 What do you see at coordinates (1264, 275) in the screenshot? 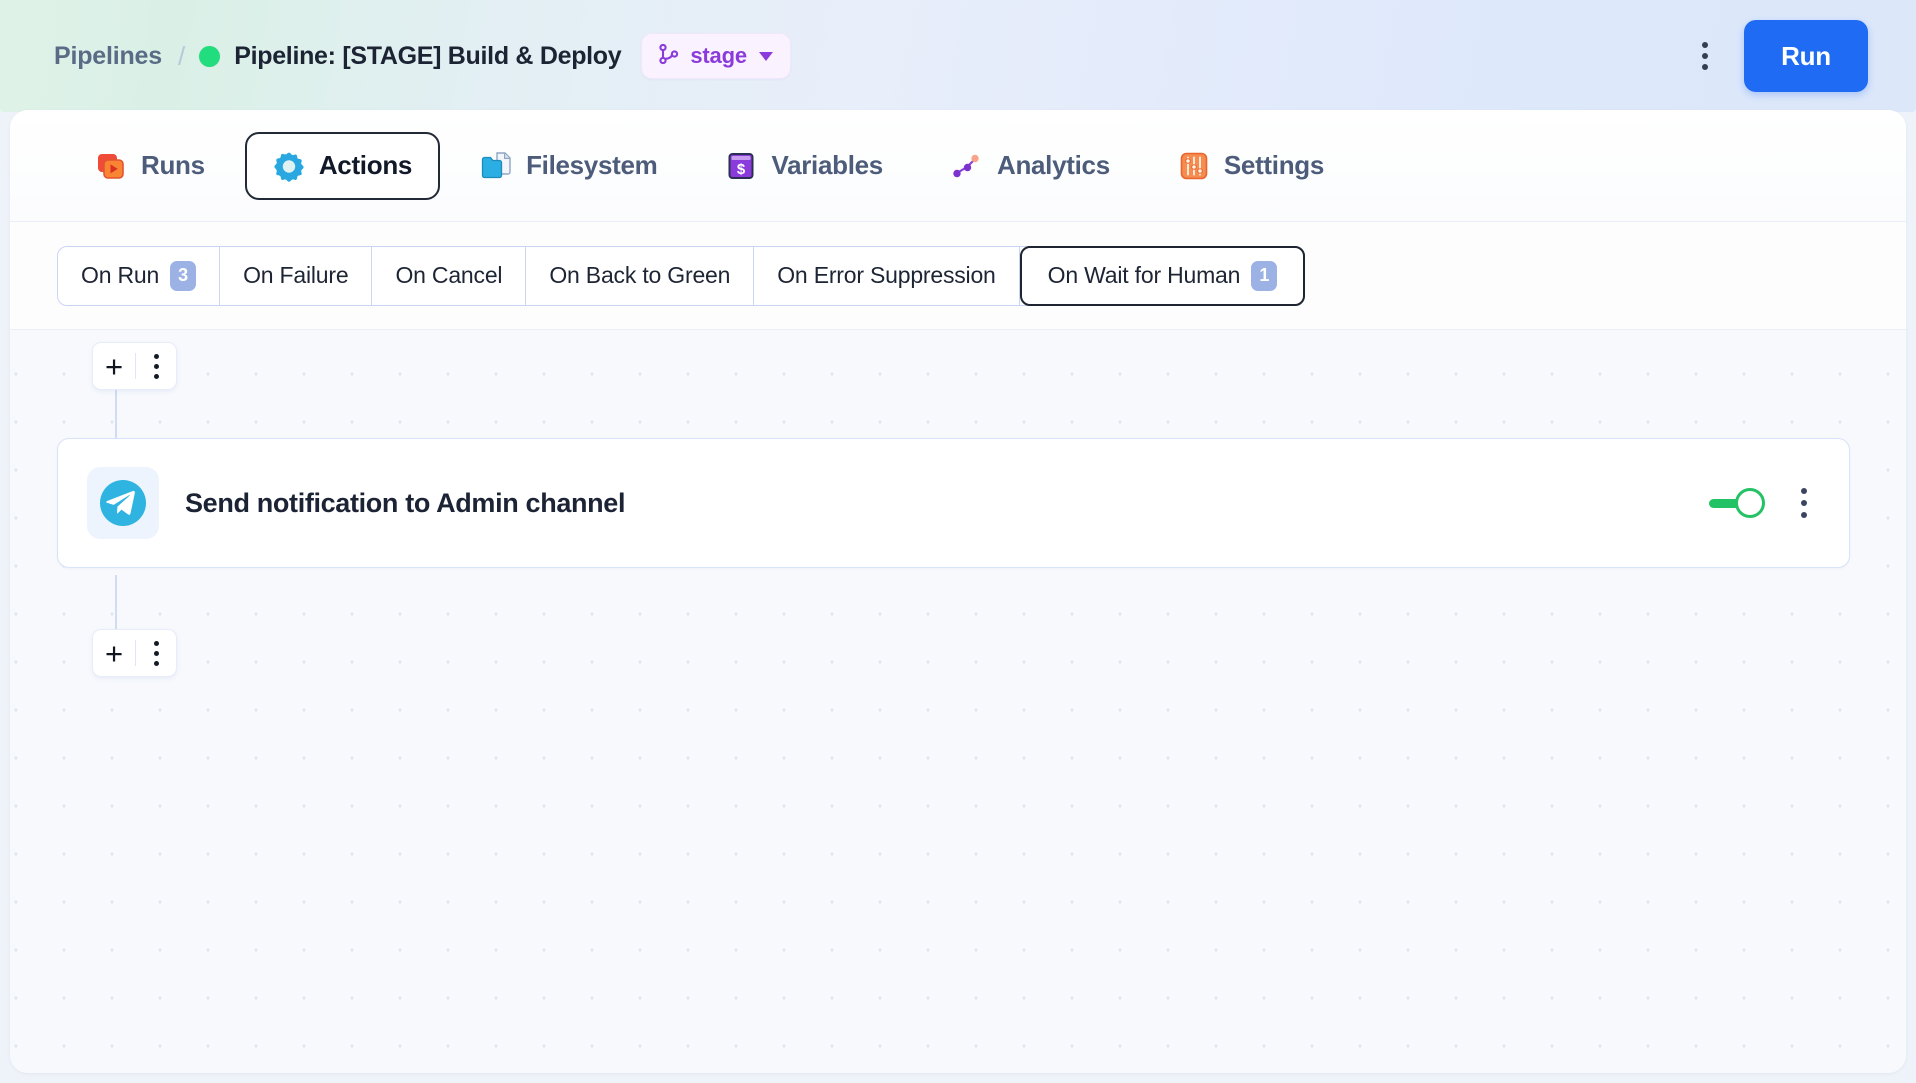
I see `event-tab-on-wait-for-human-badge: 1` at bounding box center [1264, 275].